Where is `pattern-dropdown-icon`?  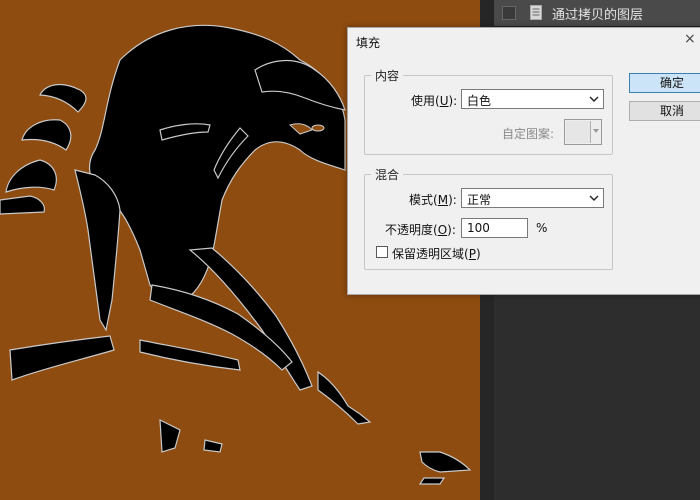
pattern-dropdown-icon is located at coordinates (596, 131).